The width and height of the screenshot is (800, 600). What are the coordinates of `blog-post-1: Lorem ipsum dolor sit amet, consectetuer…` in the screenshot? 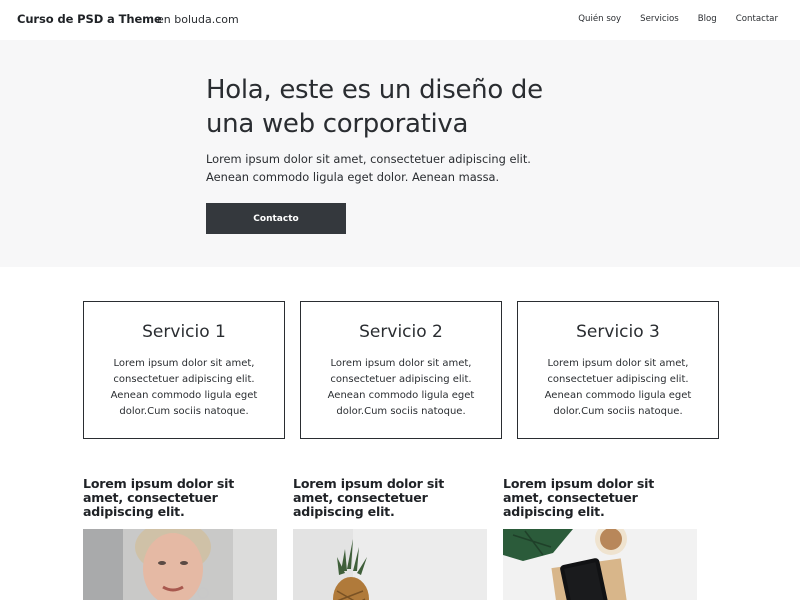 It's located at (180, 538).